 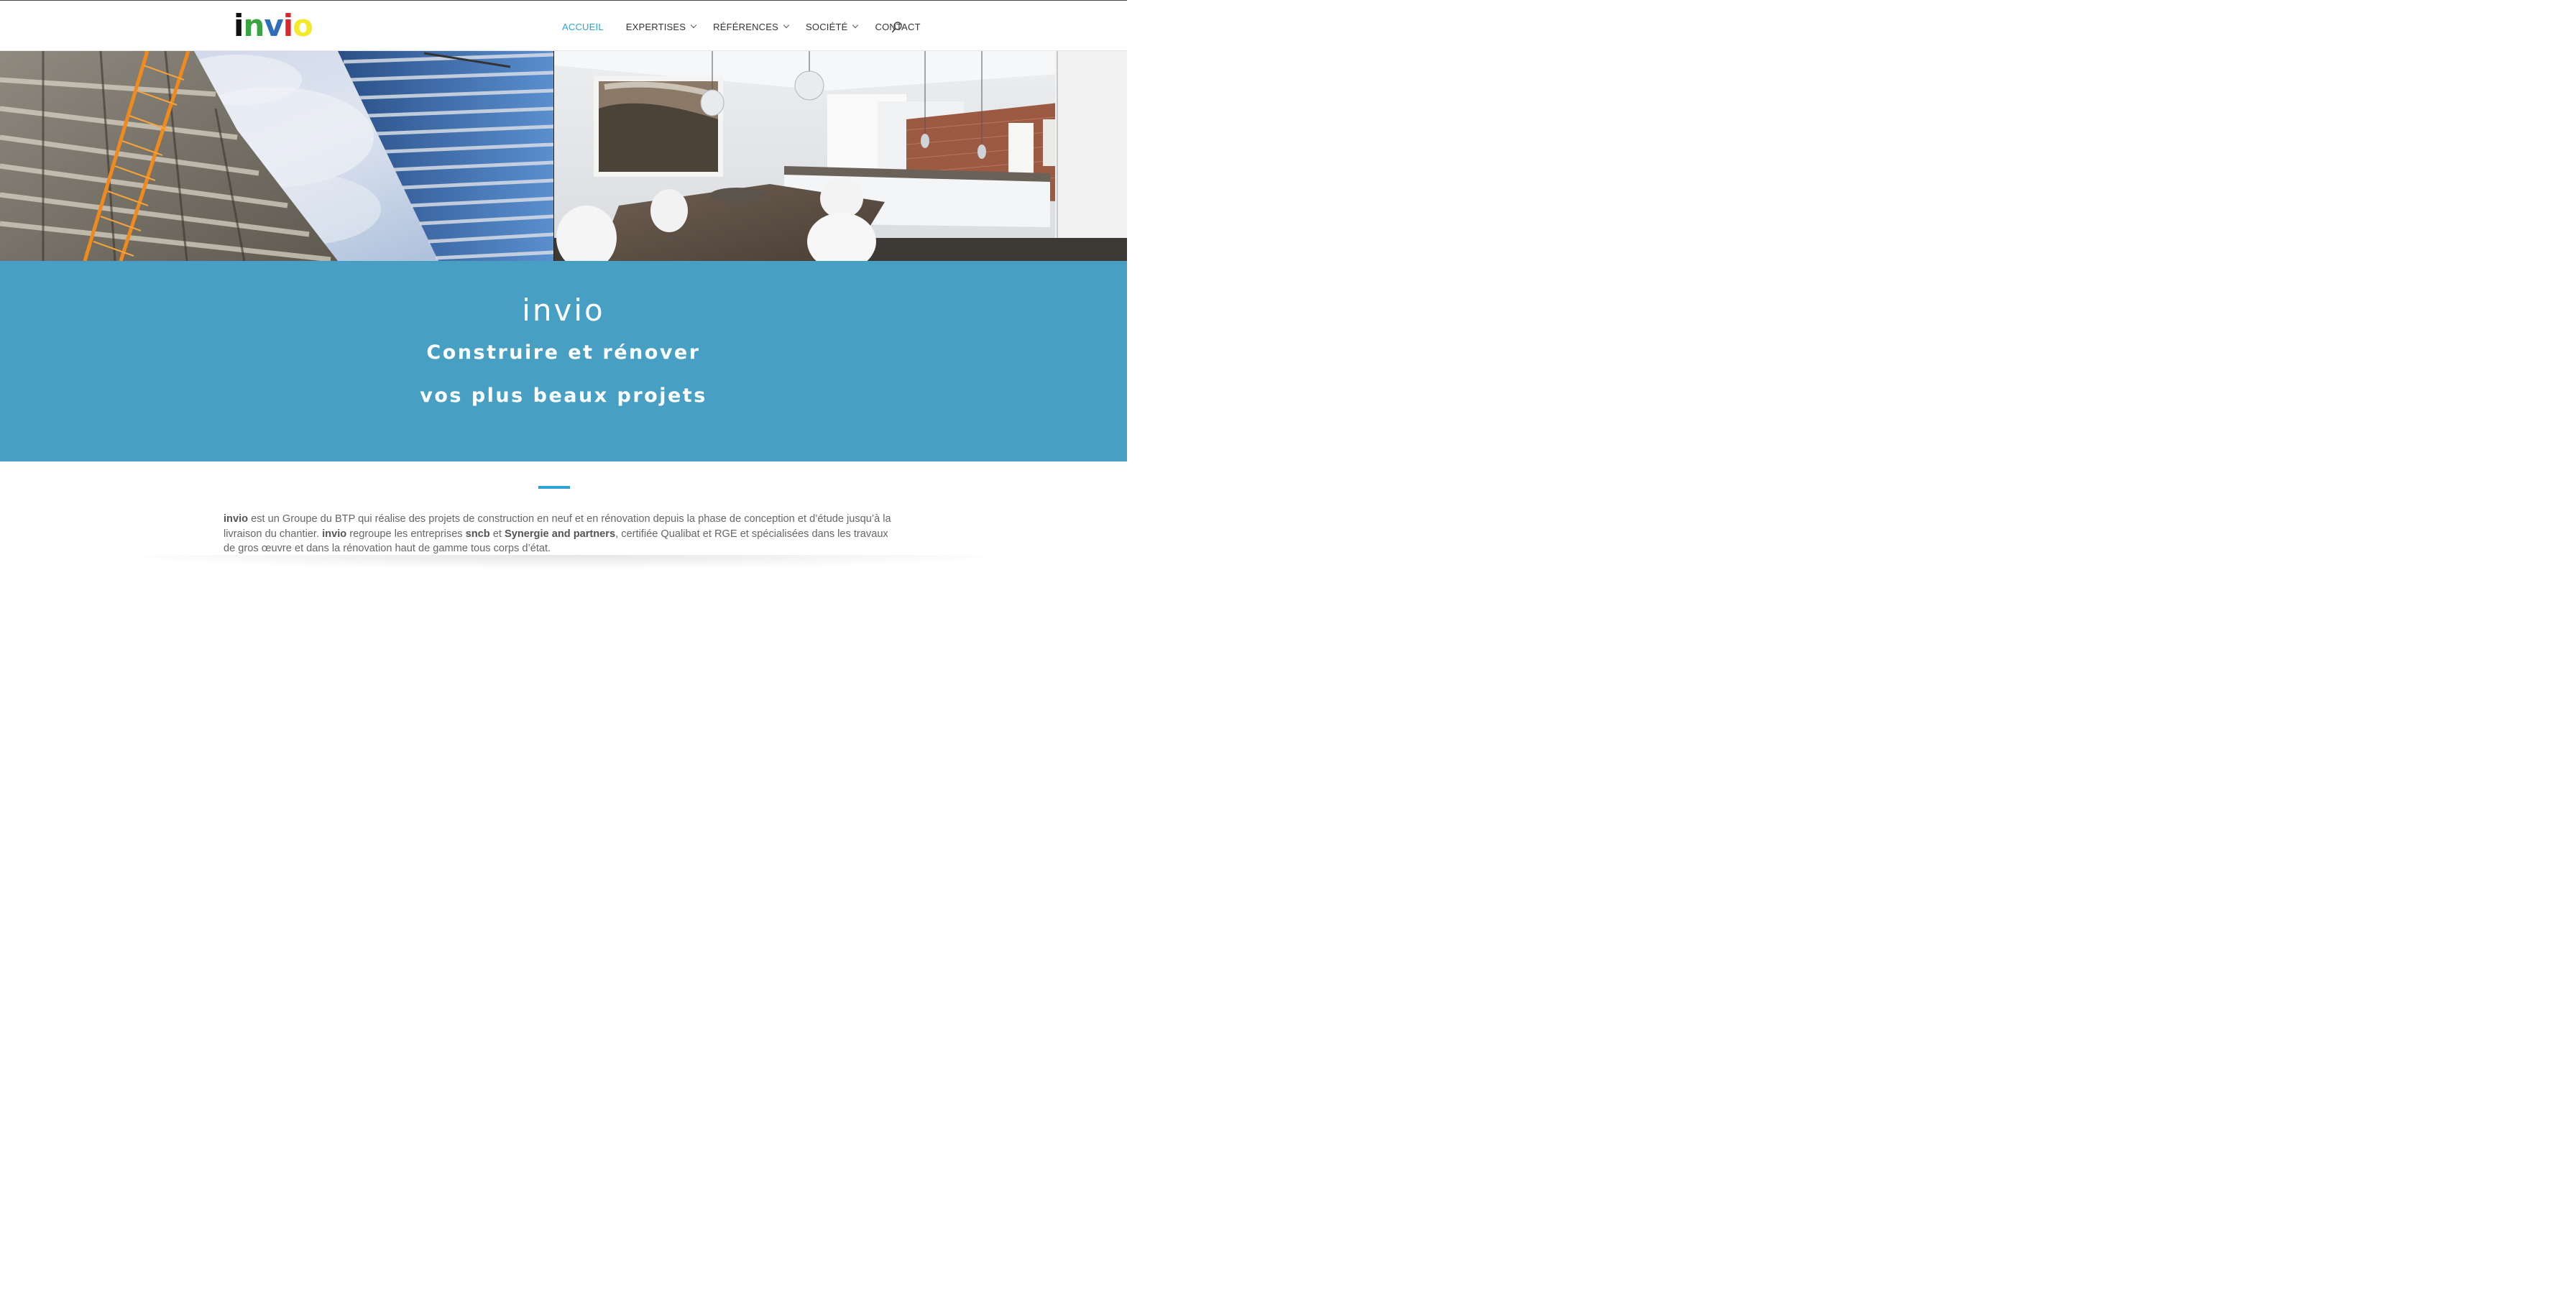 What do you see at coordinates (563, 352) in the screenshot?
I see `band-tagline-line1: Construire et rénover` at bounding box center [563, 352].